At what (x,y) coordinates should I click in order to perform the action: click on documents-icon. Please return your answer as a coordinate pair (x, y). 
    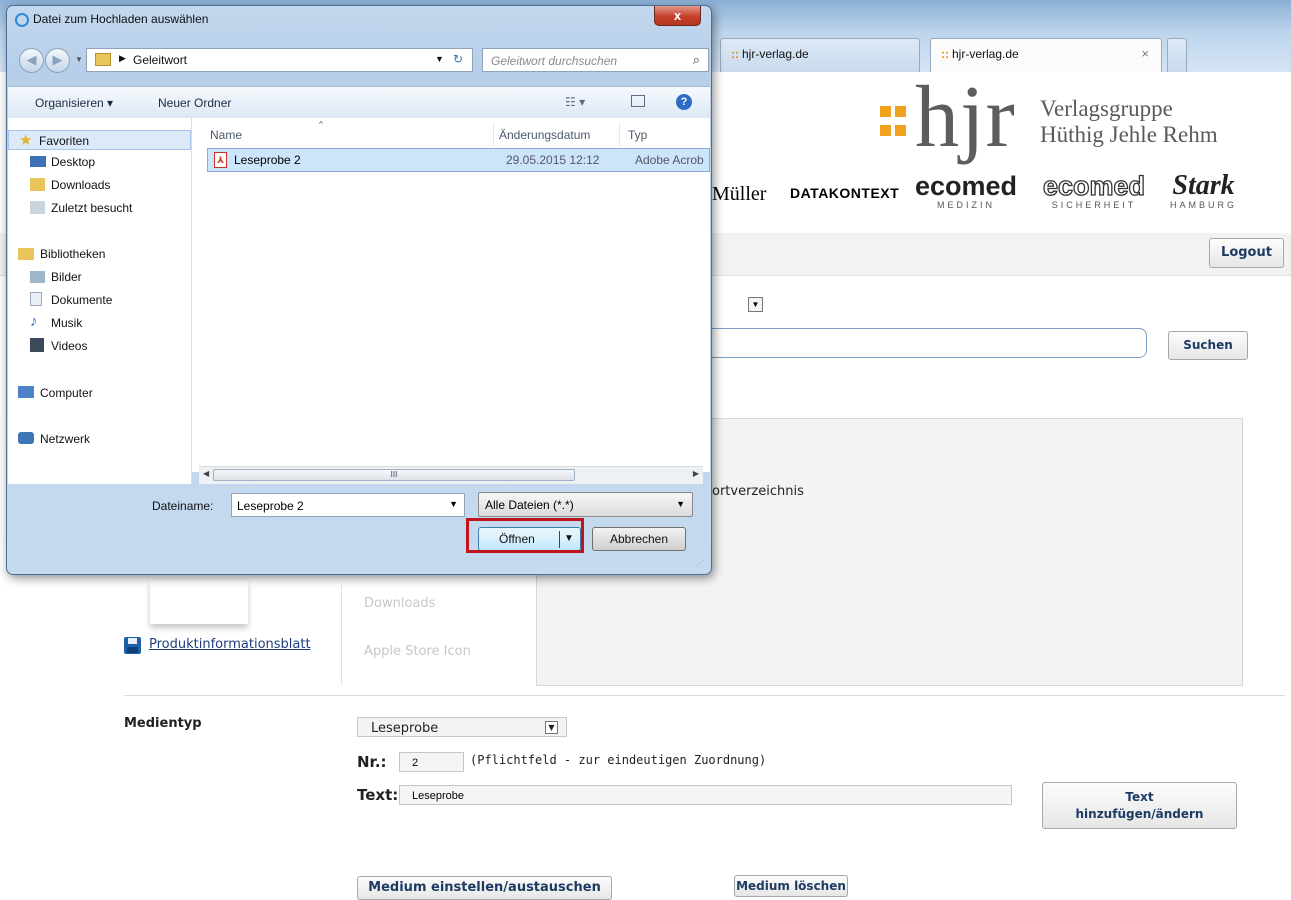
    Looking at the image, I should click on (36, 299).